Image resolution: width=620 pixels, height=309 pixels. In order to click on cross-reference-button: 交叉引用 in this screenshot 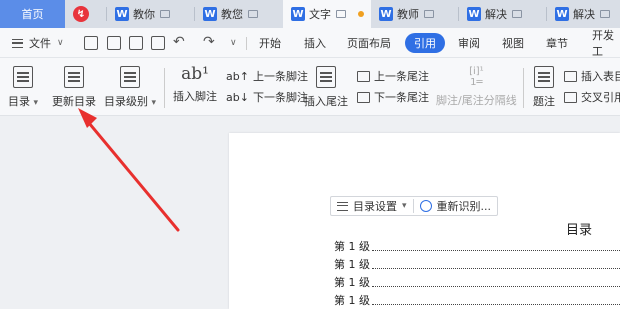, I will do `click(592, 97)`.